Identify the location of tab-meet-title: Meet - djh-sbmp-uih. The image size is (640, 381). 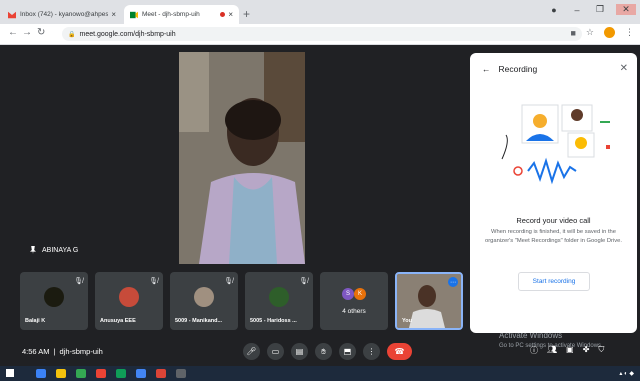
(171, 14).